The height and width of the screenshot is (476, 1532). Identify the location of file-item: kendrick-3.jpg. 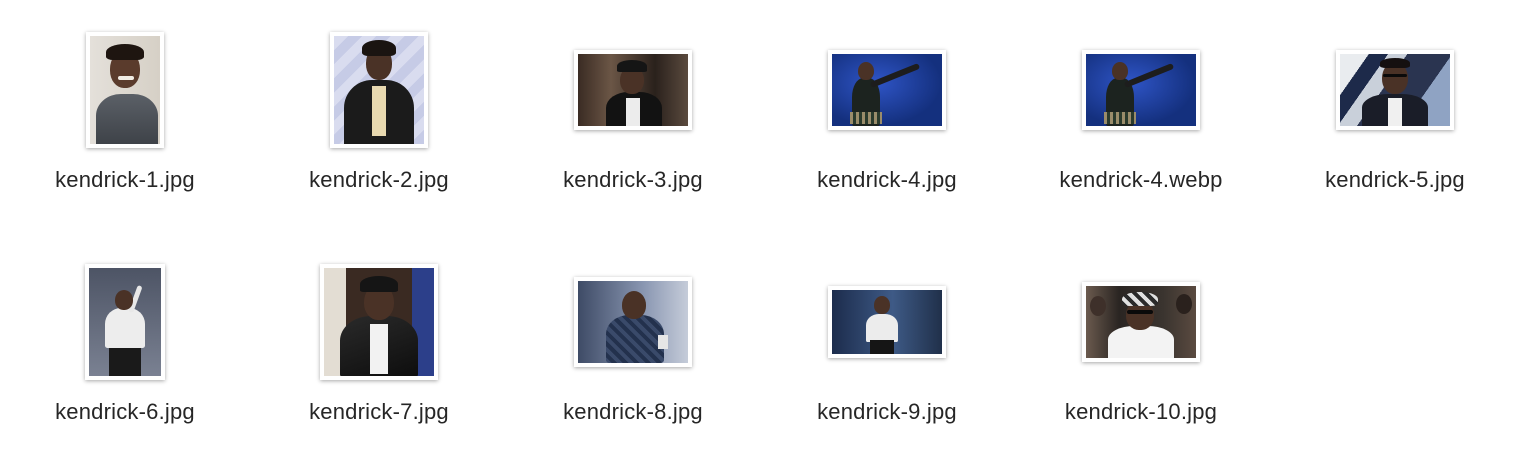
(633, 130).